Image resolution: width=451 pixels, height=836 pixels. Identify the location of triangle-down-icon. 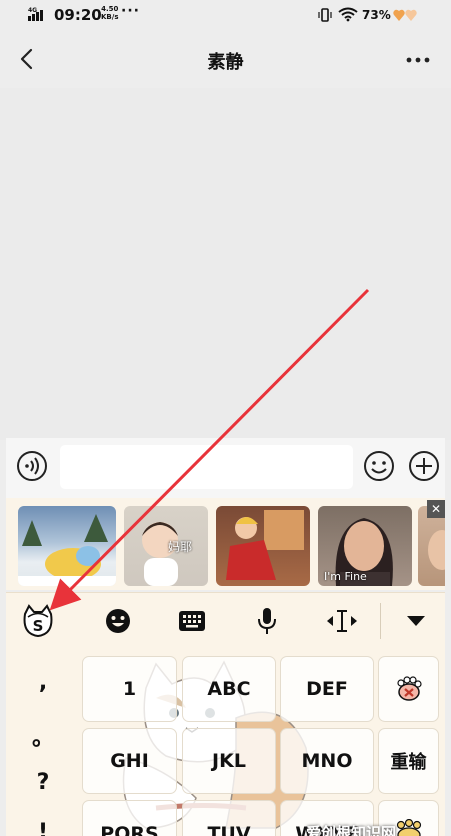
(416, 621).